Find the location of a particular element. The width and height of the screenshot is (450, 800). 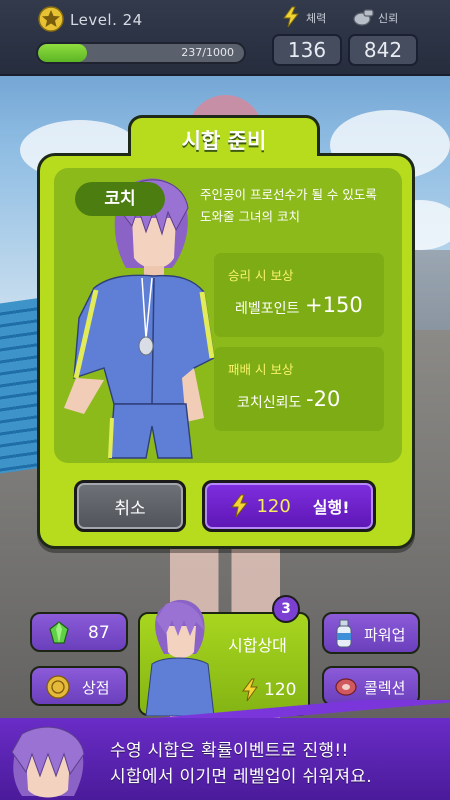

coach-name-tag: 코치 is located at coordinates (120, 199).